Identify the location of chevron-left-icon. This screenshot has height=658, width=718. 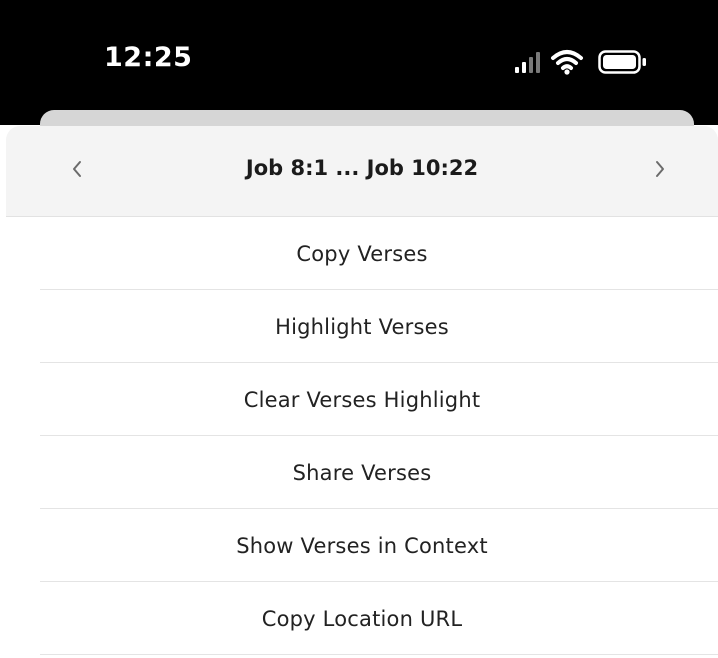
(77, 171).